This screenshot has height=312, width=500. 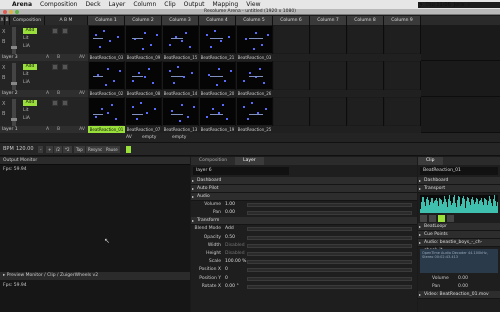 I want to click on composition-label: Composition, so click(x=27, y=20).